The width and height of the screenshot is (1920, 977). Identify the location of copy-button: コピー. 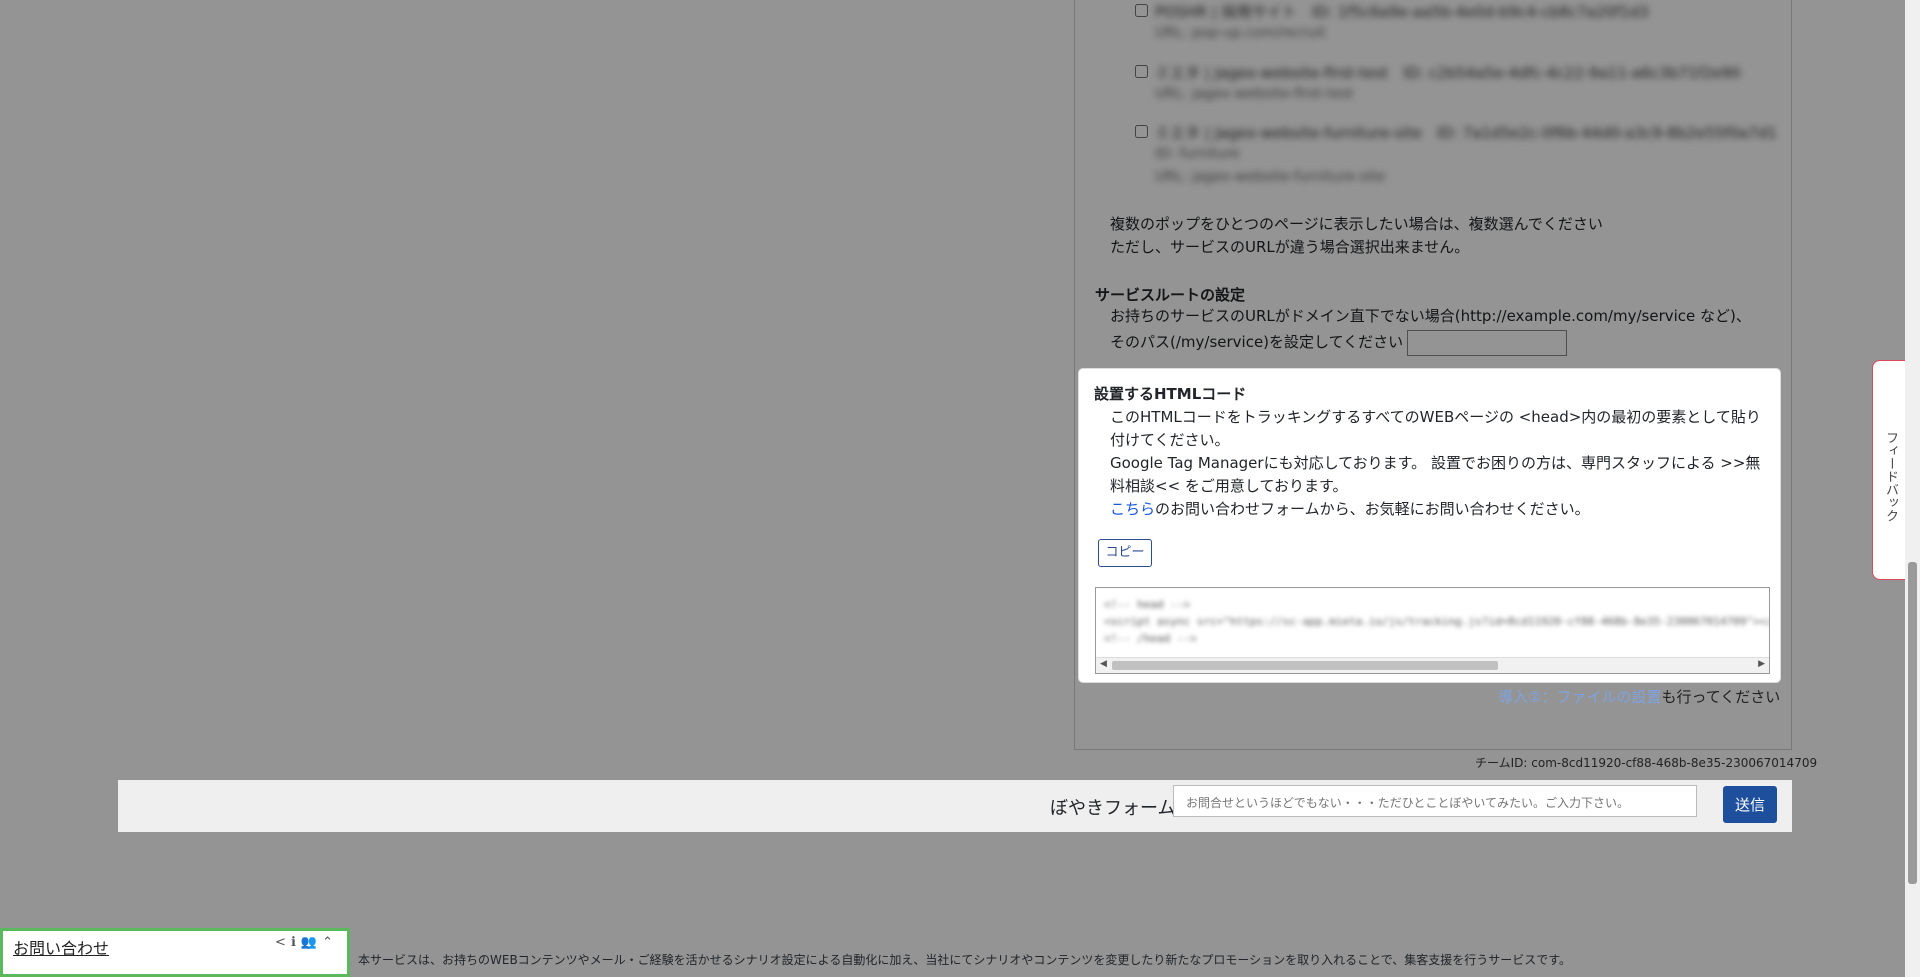
(1125, 553).